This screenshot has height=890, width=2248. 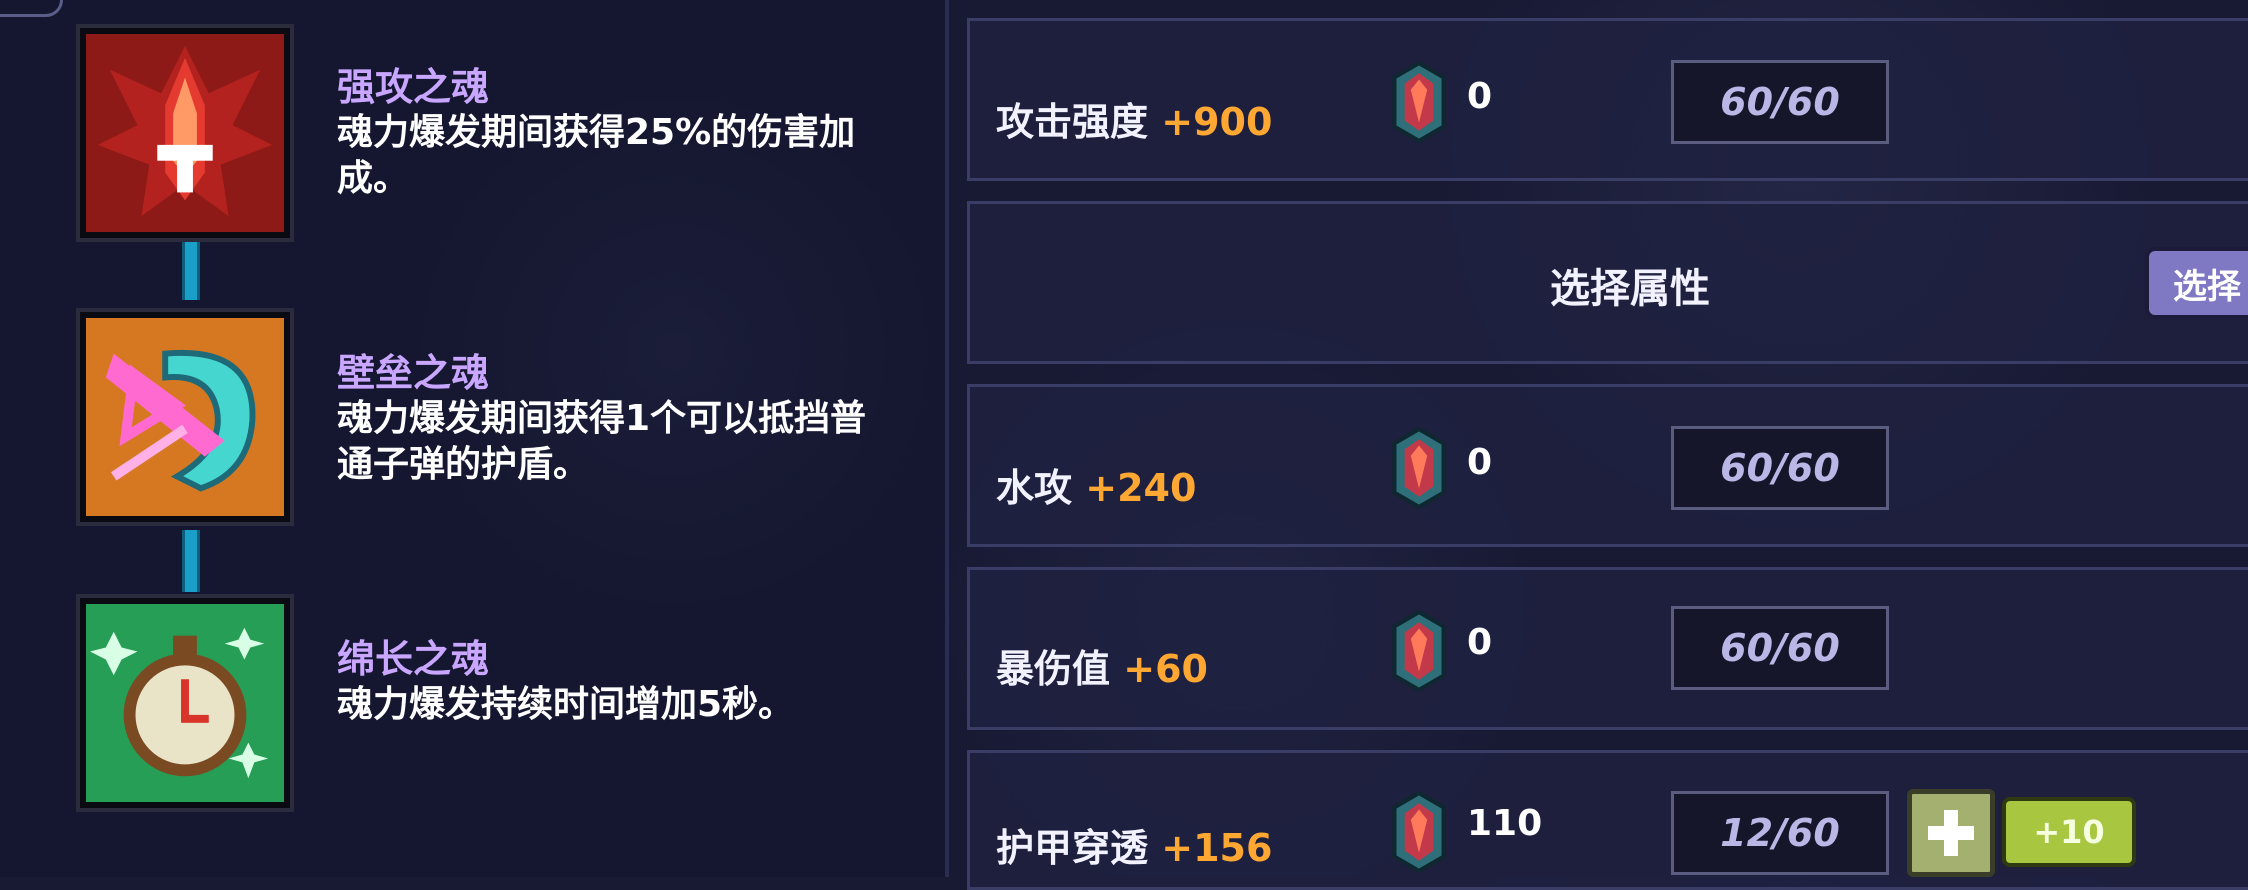 What do you see at coordinates (185, 417) in the screenshot?
I see `orange-shield-soul-icon` at bounding box center [185, 417].